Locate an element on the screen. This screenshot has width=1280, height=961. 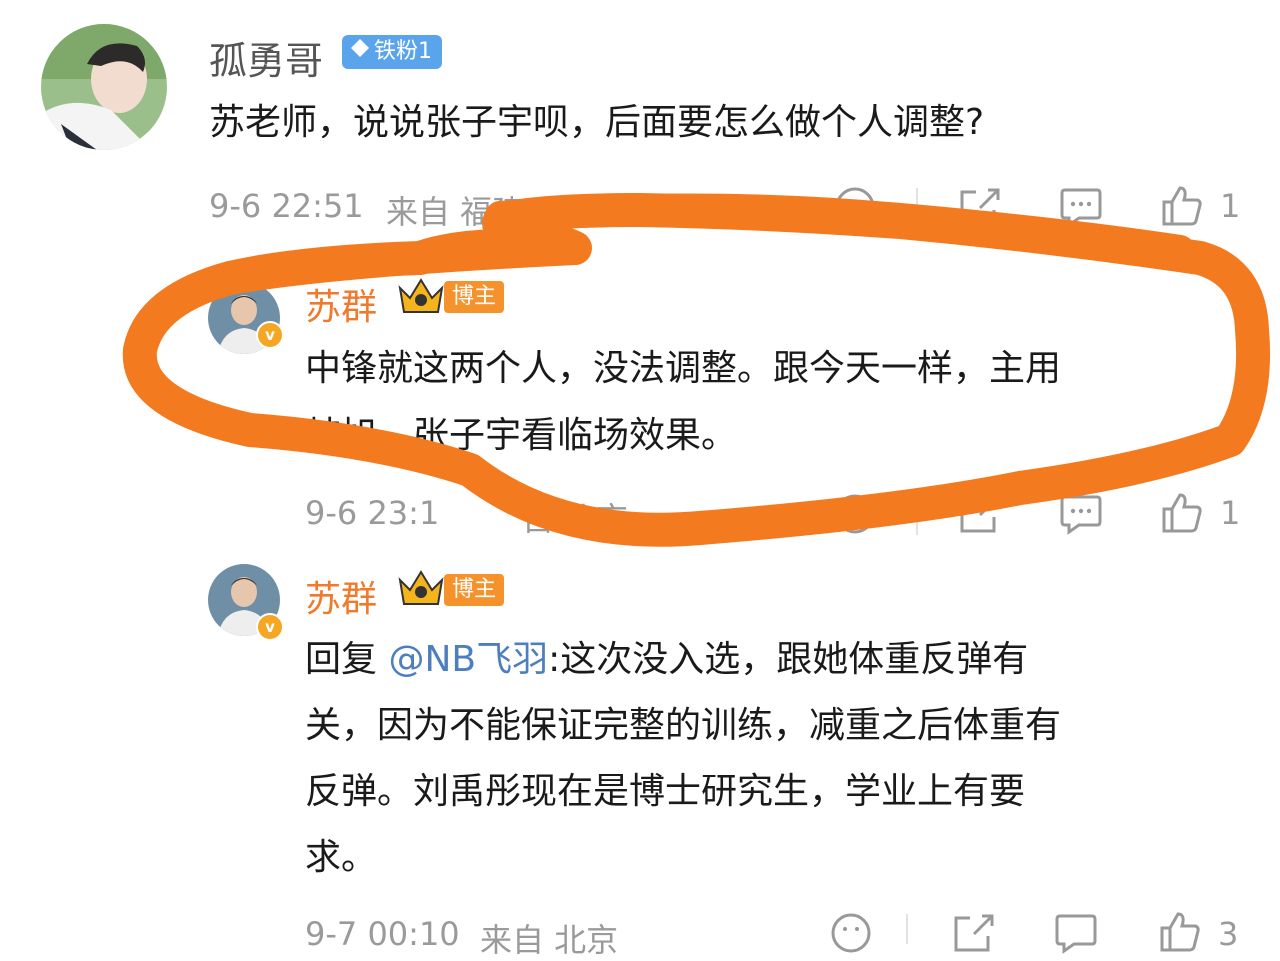
reply-text-line1: 回复 @NB飞羽:这次没入选，跟她体重反弹有 is located at coordinates (667, 659).